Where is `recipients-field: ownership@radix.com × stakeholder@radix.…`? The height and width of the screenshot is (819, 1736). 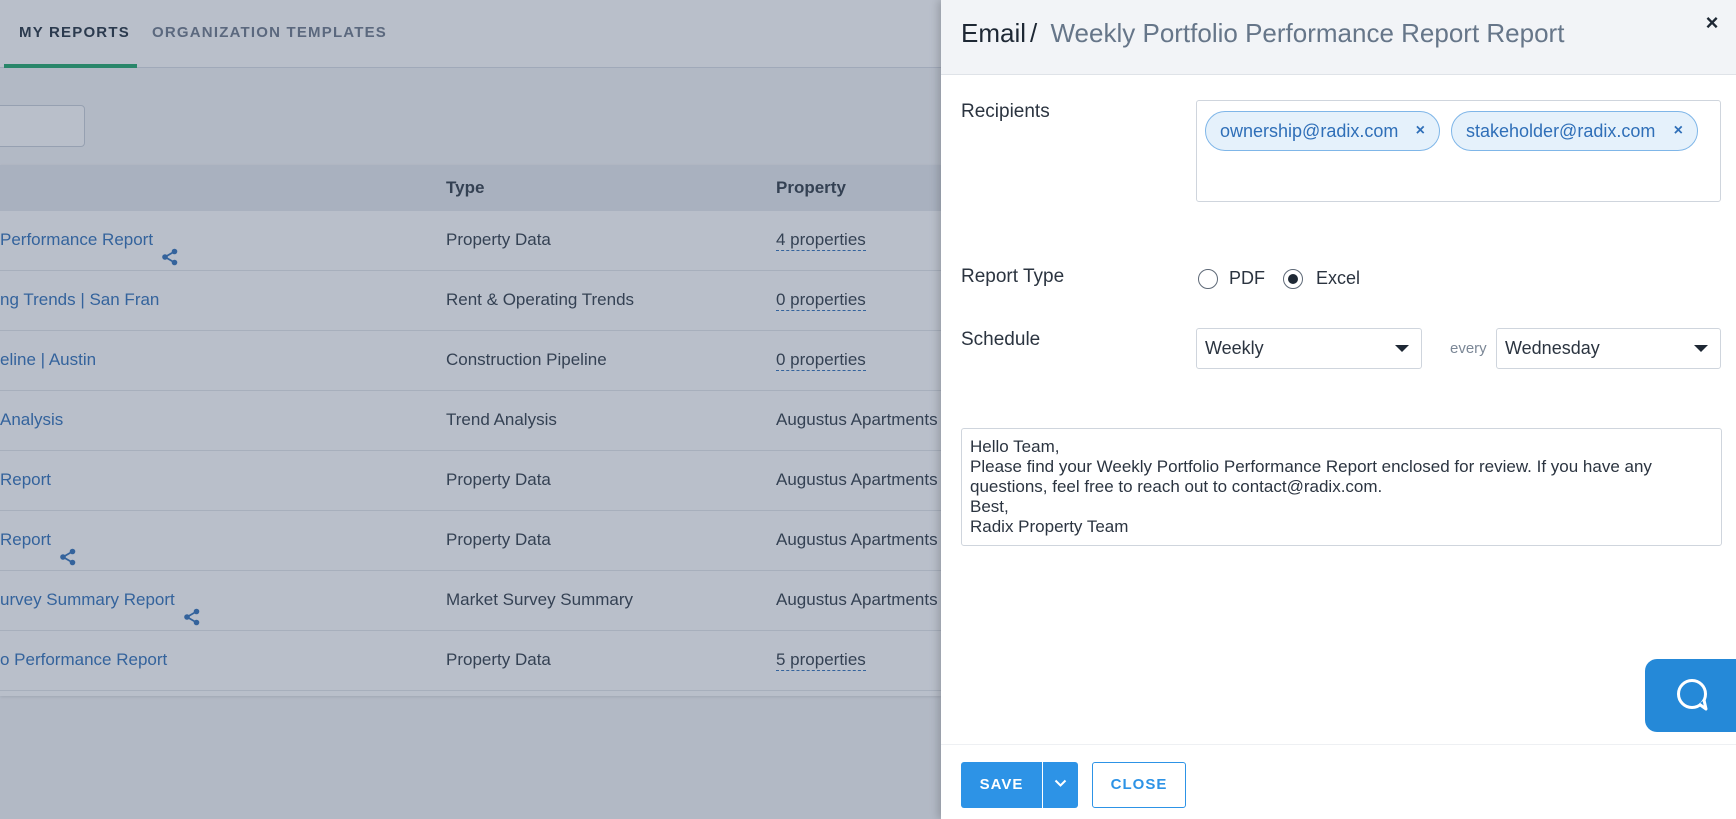
recipients-field: ownership@radix.com × stakeholder@radix.… is located at coordinates (1458, 151).